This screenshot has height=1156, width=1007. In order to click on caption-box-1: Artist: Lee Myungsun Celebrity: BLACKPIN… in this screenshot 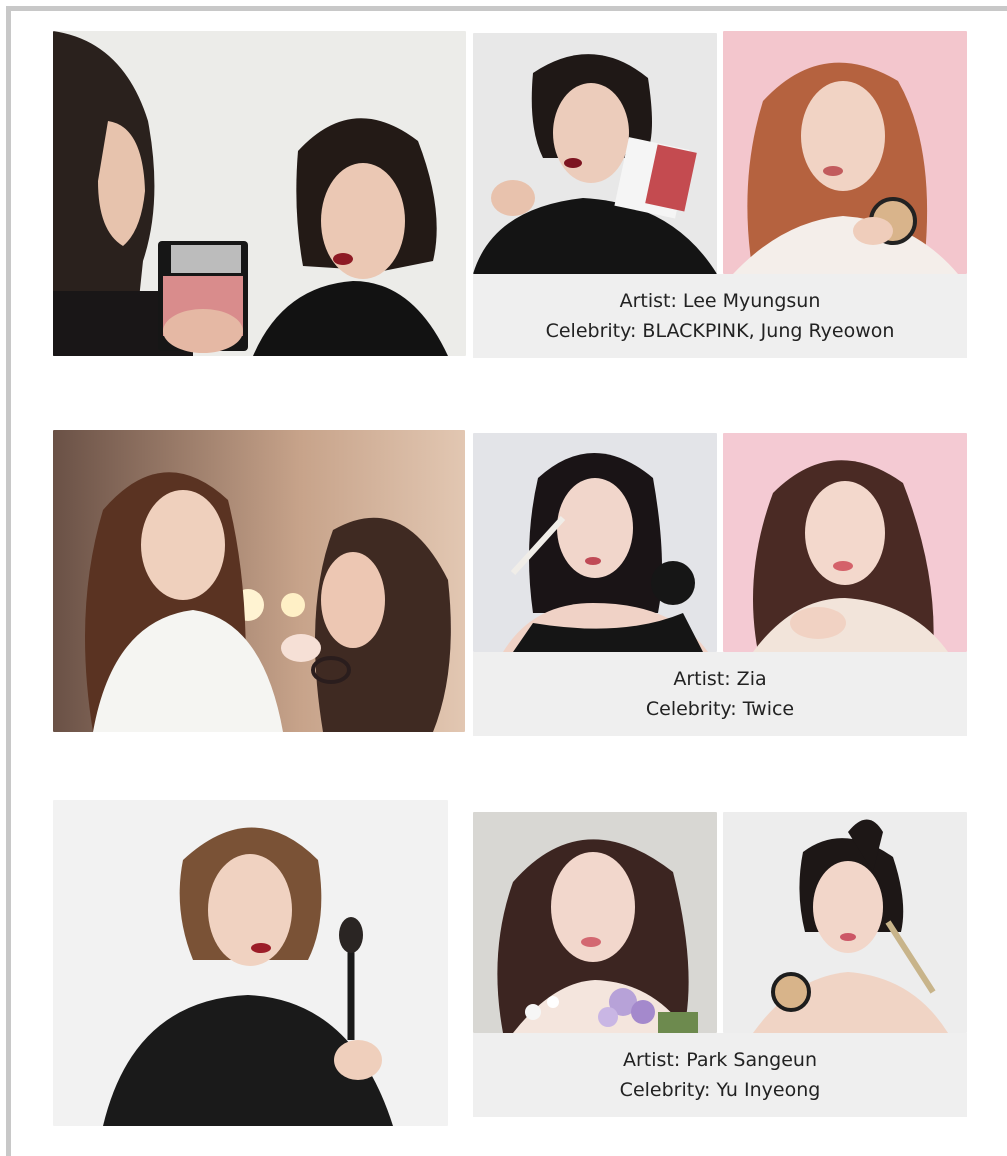, I will do `click(720, 316)`.